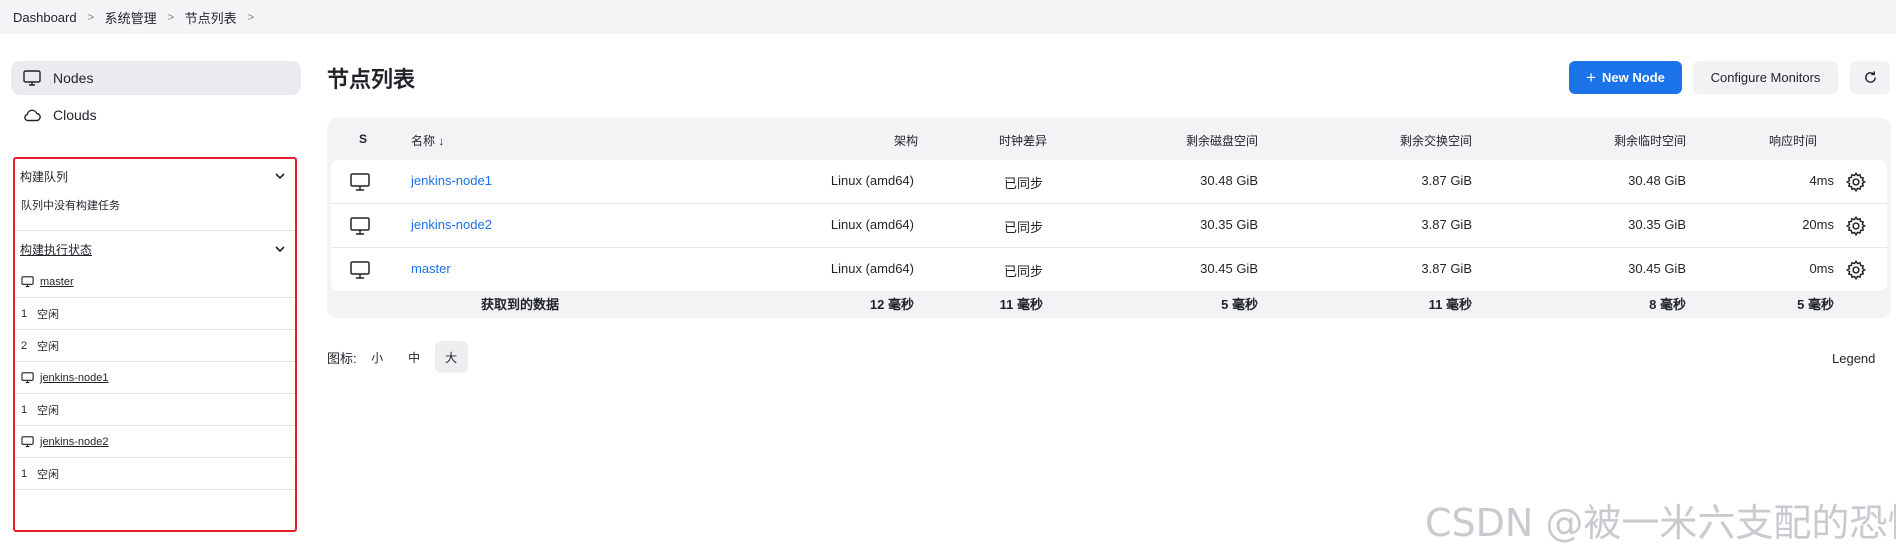  Describe the element at coordinates (45, 17) in the screenshot. I see `breadcrumb-dashboard: Dashboard` at that location.